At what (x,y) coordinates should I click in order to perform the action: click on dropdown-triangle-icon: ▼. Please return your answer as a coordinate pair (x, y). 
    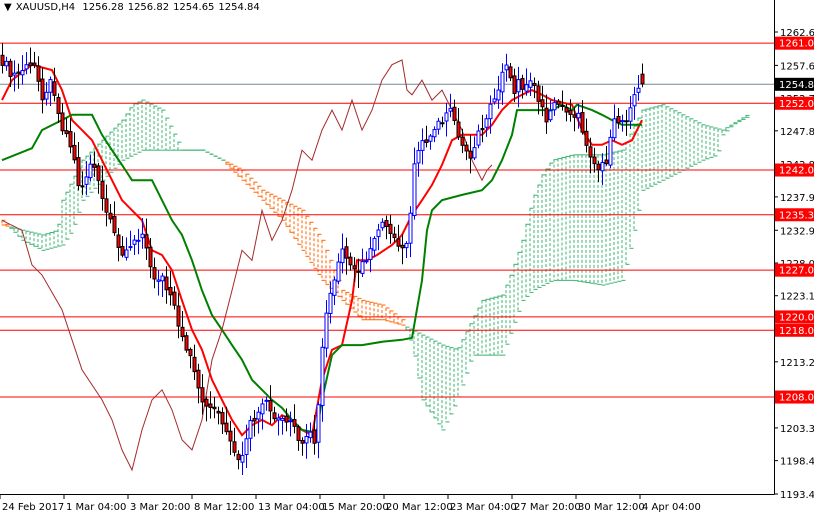
    Looking at the image, I should click on (8, 7).